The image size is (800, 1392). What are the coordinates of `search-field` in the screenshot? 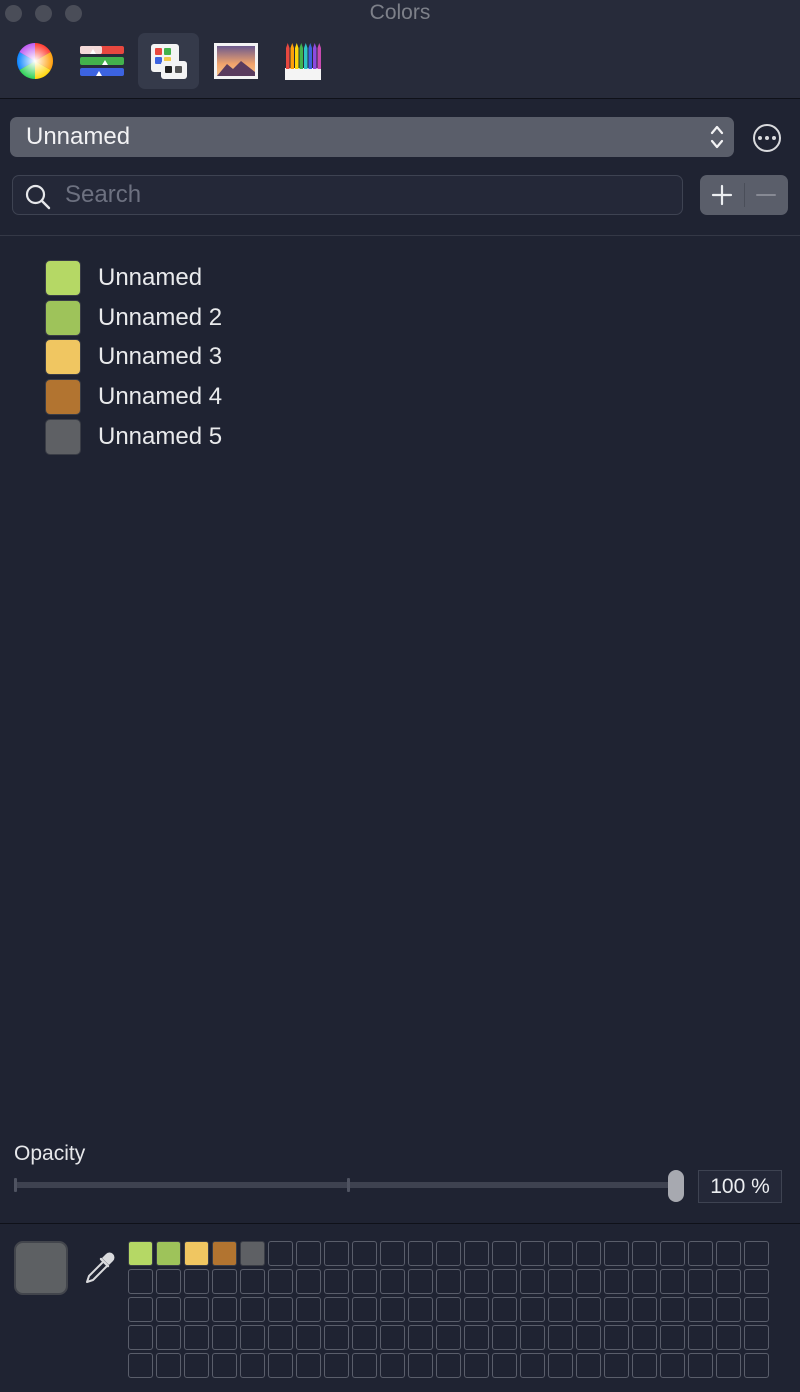 It's located at (347, 195).